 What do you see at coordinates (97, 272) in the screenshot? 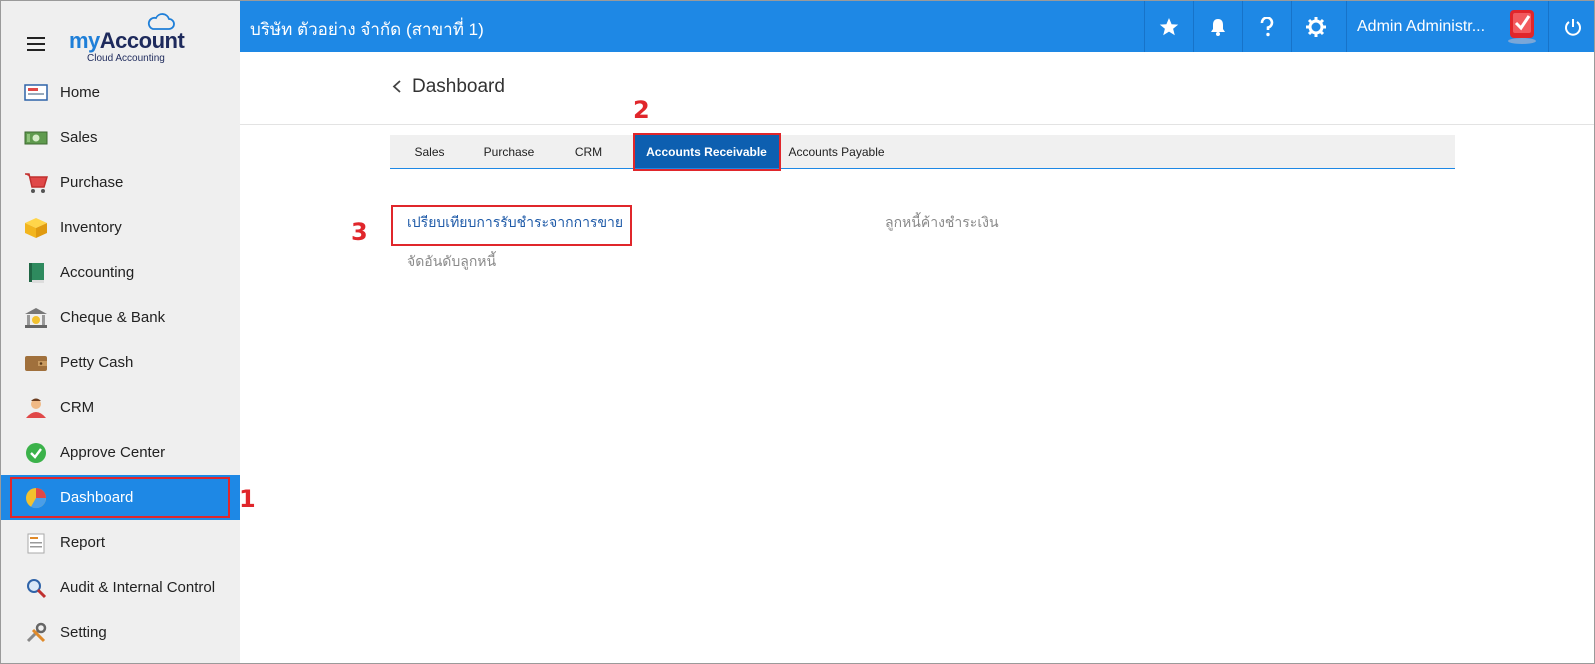
I see `sidebar-item-label: Accounting` at bounding box center [97, 272].